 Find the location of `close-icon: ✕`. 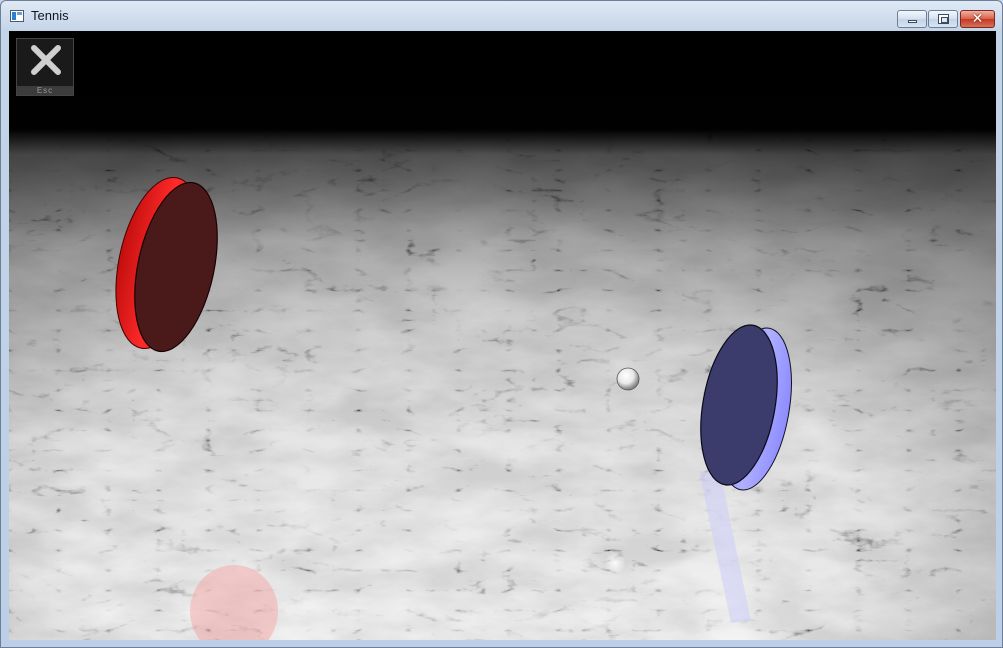

close-icon: ✕ is located at coordinates (977, 18).